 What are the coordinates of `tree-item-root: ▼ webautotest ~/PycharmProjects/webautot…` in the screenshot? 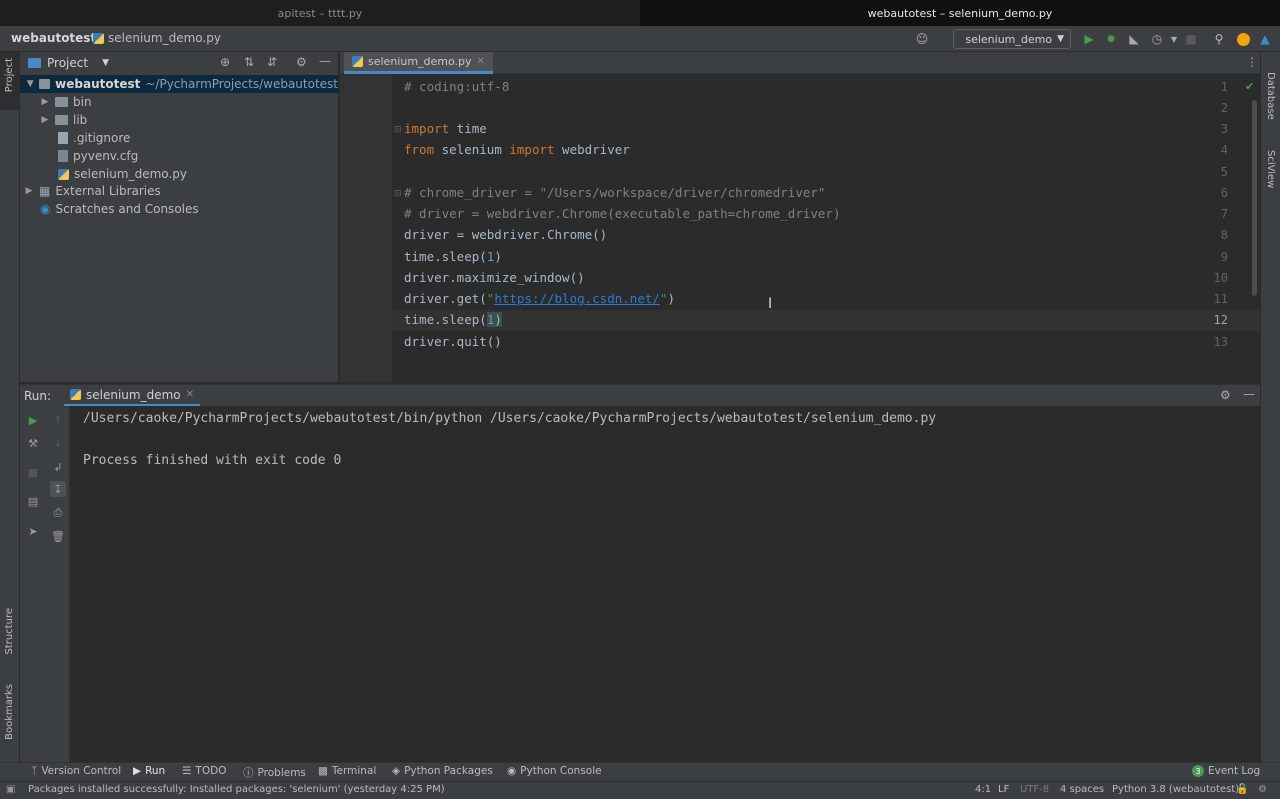 It's located at (179, 84).